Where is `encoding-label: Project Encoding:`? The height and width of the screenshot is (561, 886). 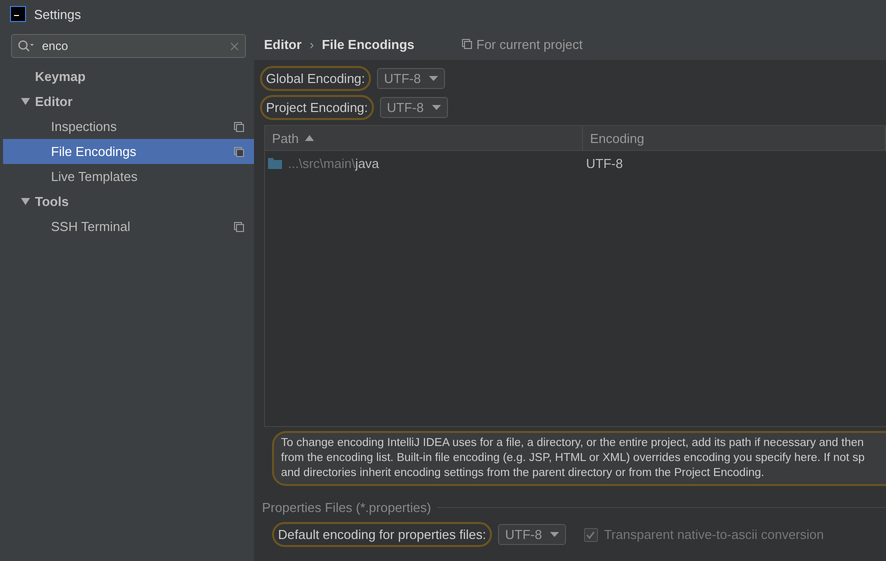
encoding-label: Project Encoding: is located at coordinates (317, 107).